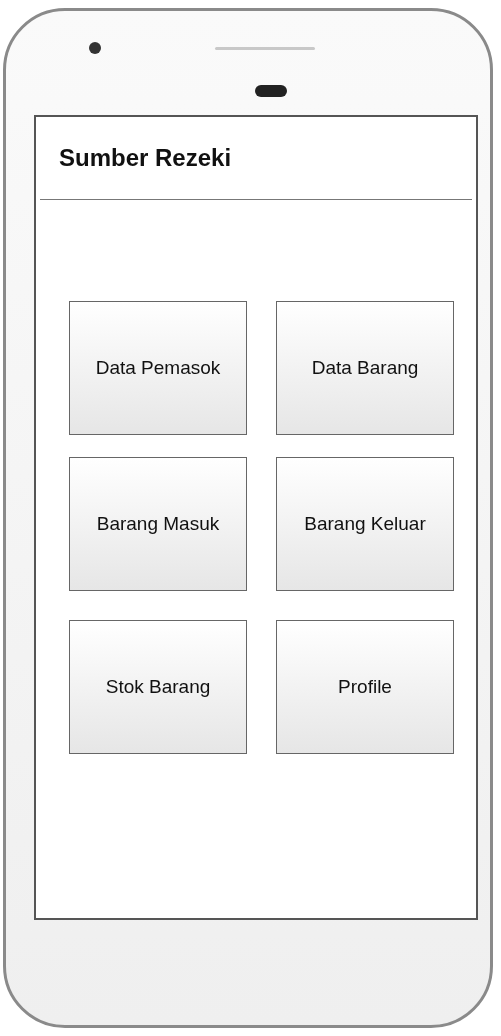 The width and height of the screenshot is (501, 1036). Describe the element at coordinates (158, 524) in the screenshot. I see `menu-button: Barang Masuk` at that location.